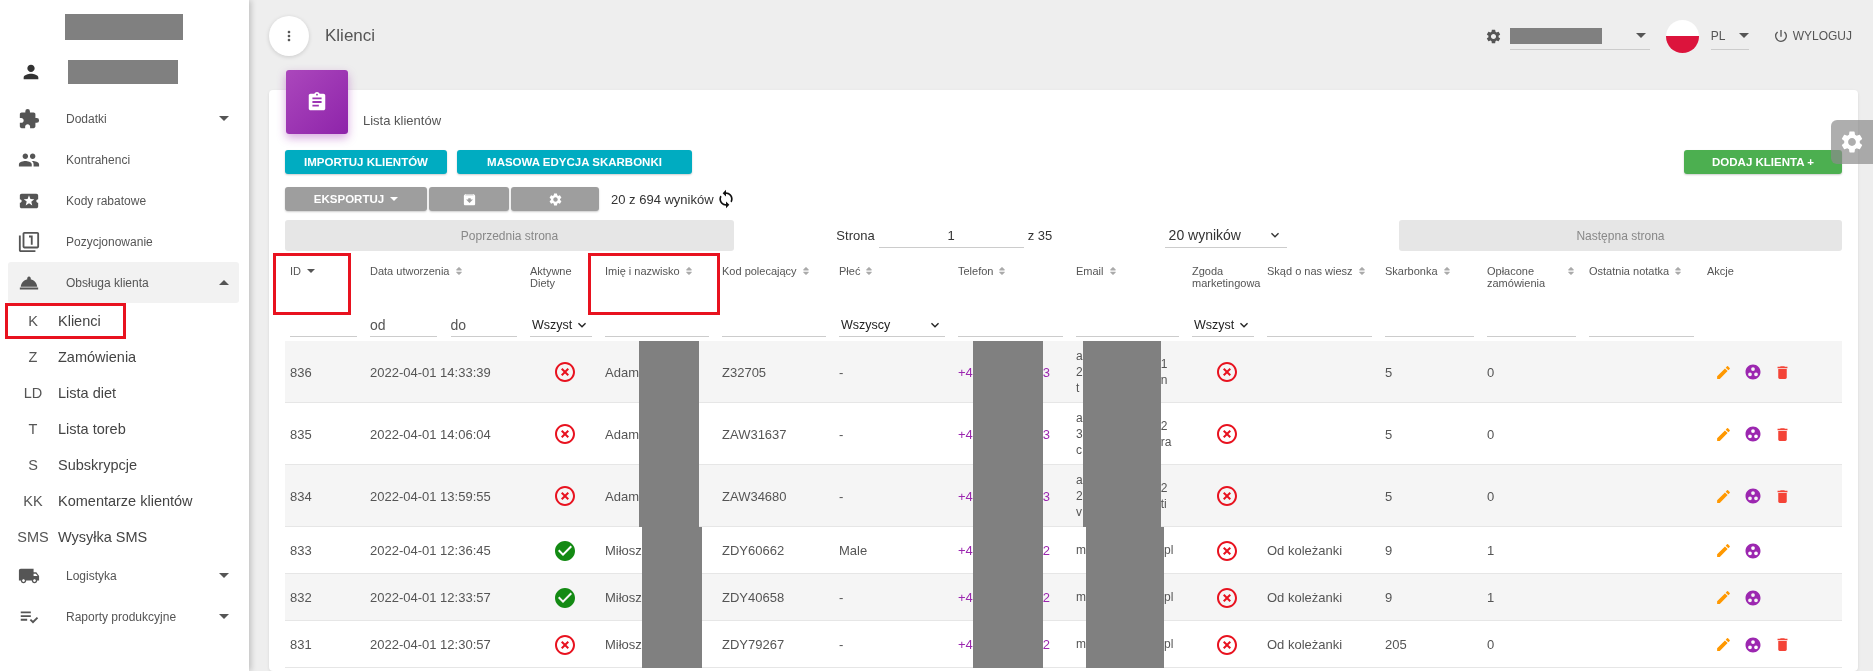 Image resolution: width=1873 pixels, height=671 pixels. What do you see at coordinates (430, 496) in the screenshot?
I see `table-cell-text: 2022-04-01 13:59:55` at bounding box center [430, 496].